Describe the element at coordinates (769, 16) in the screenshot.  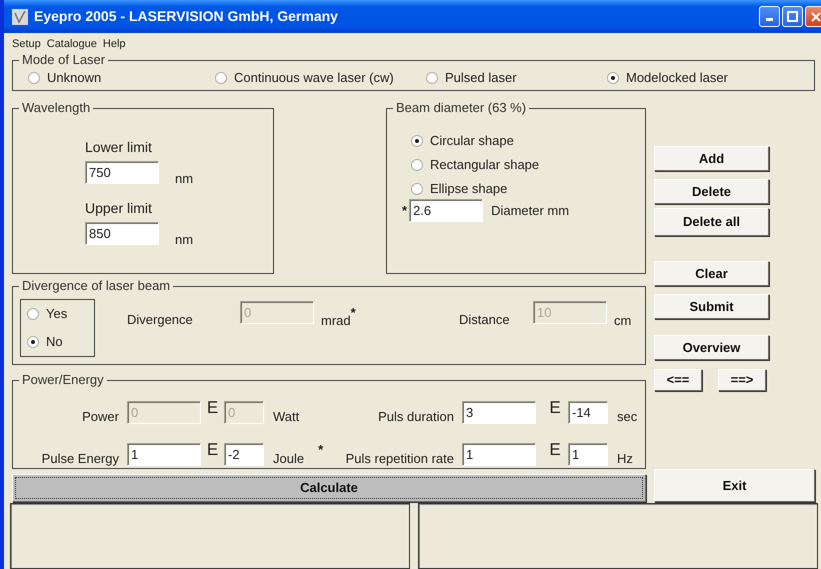
I see `minimize-button` at that location.